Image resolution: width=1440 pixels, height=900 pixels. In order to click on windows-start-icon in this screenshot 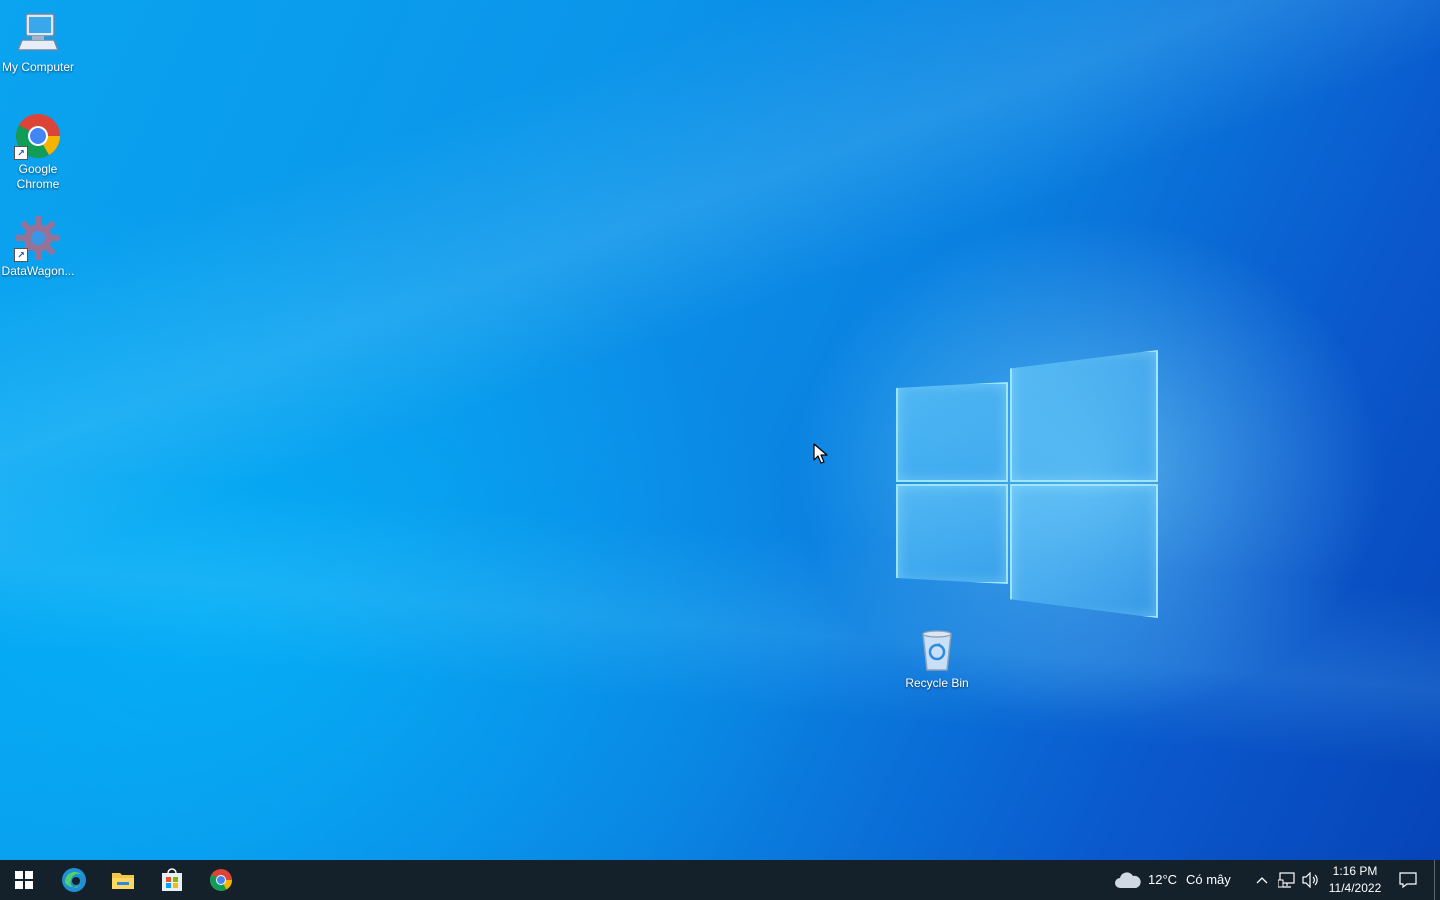, I will do `click(24, 880)`.